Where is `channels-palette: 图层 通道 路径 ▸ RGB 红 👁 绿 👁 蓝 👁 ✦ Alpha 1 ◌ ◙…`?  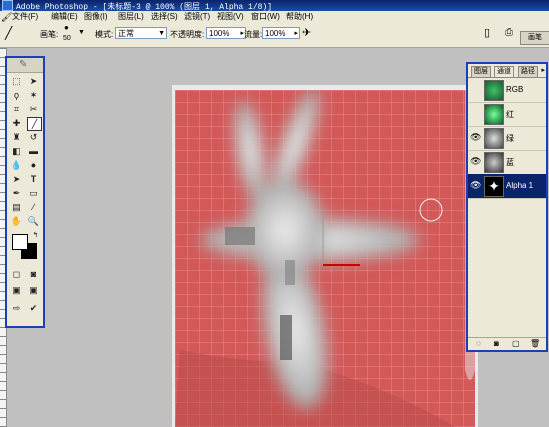
channels-palette: 图层 通道 路径 ▸ RGB 红 👁 绿 👁 蓝 👁 ✦ Alpha 1 ◌ ◙… is located at coordinates (507, 207).